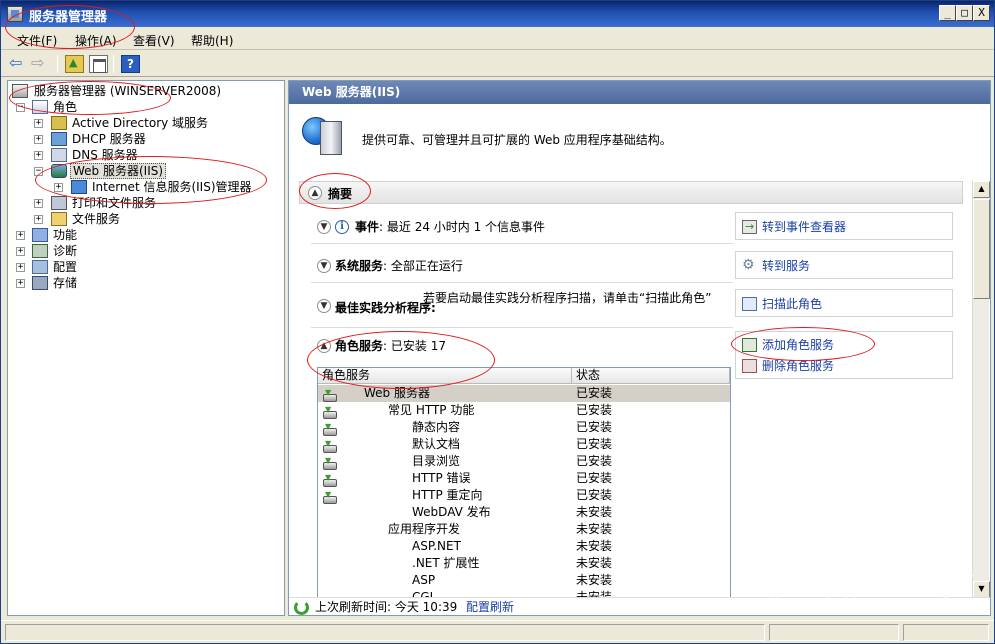 Image resolution: width=995 pixels, height=644 pixels. Describe the element at coordinates (981, 13) in the screenshot. I see `close-button: X` at that location.